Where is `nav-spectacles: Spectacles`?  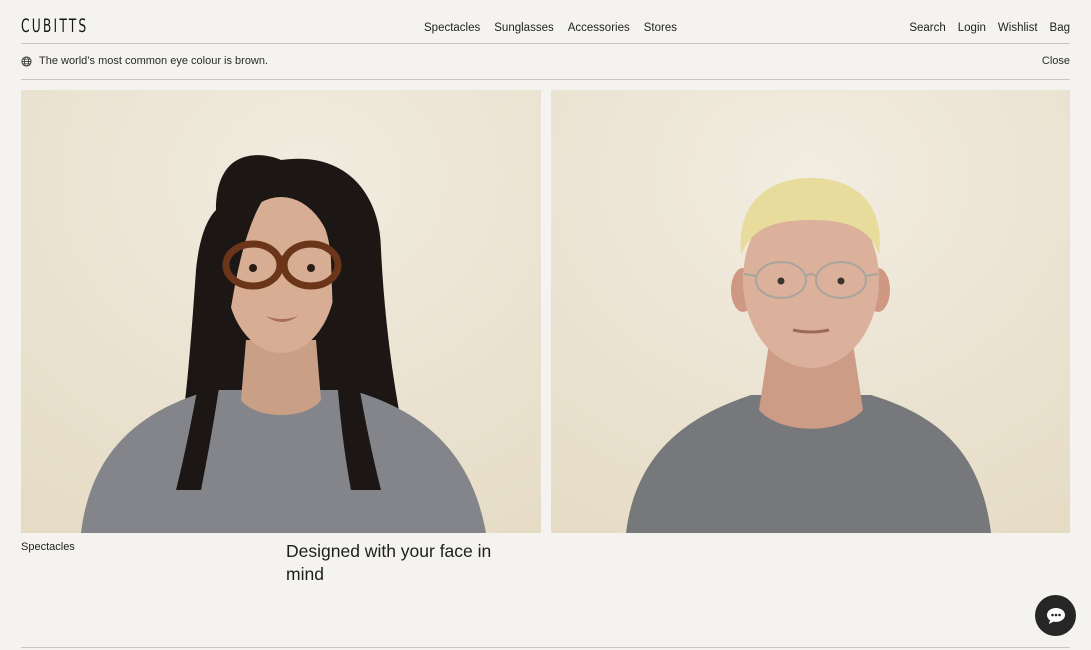 nav-spectacles: Spectacles is located at coordinates (452, 28).